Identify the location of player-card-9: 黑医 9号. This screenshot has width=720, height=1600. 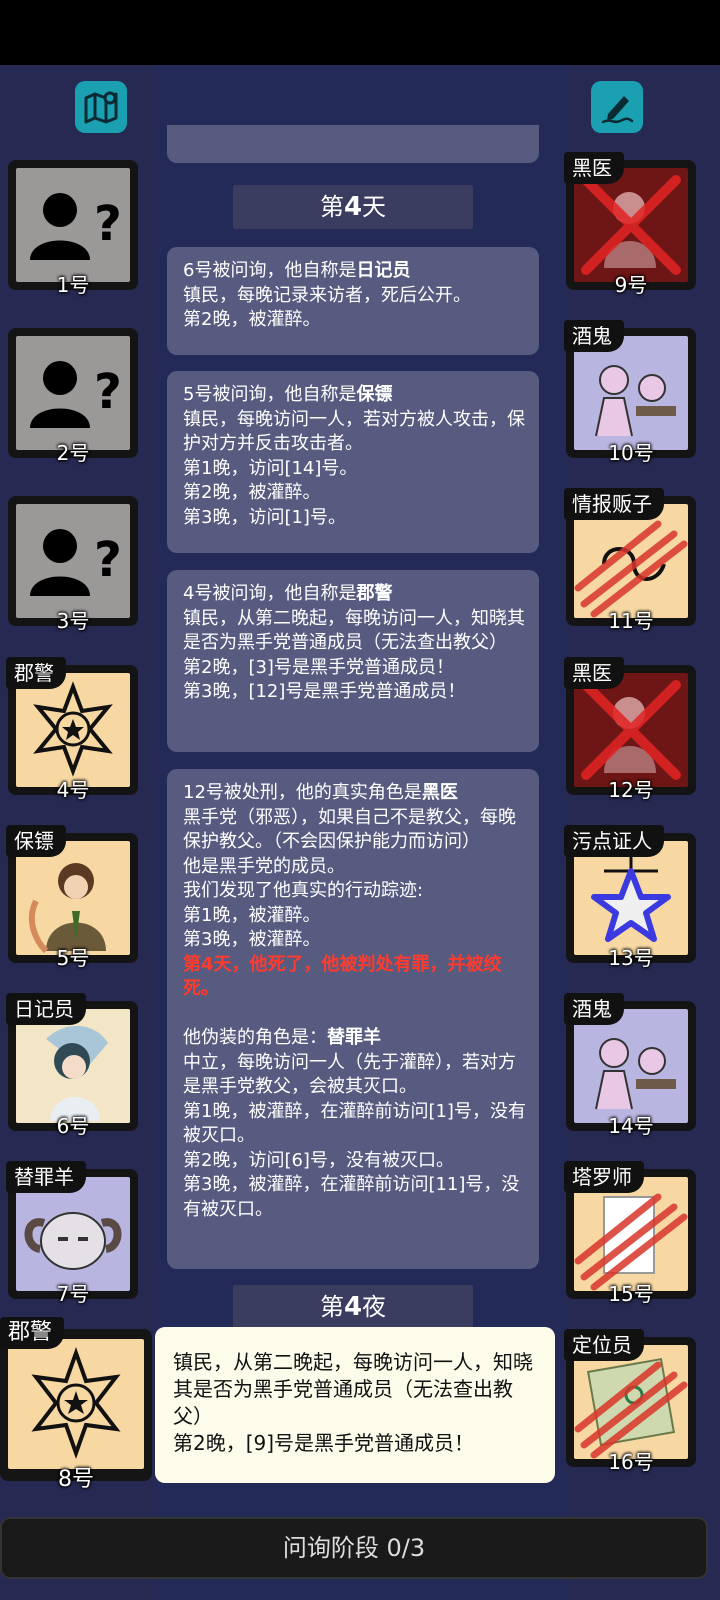
(630, 224).